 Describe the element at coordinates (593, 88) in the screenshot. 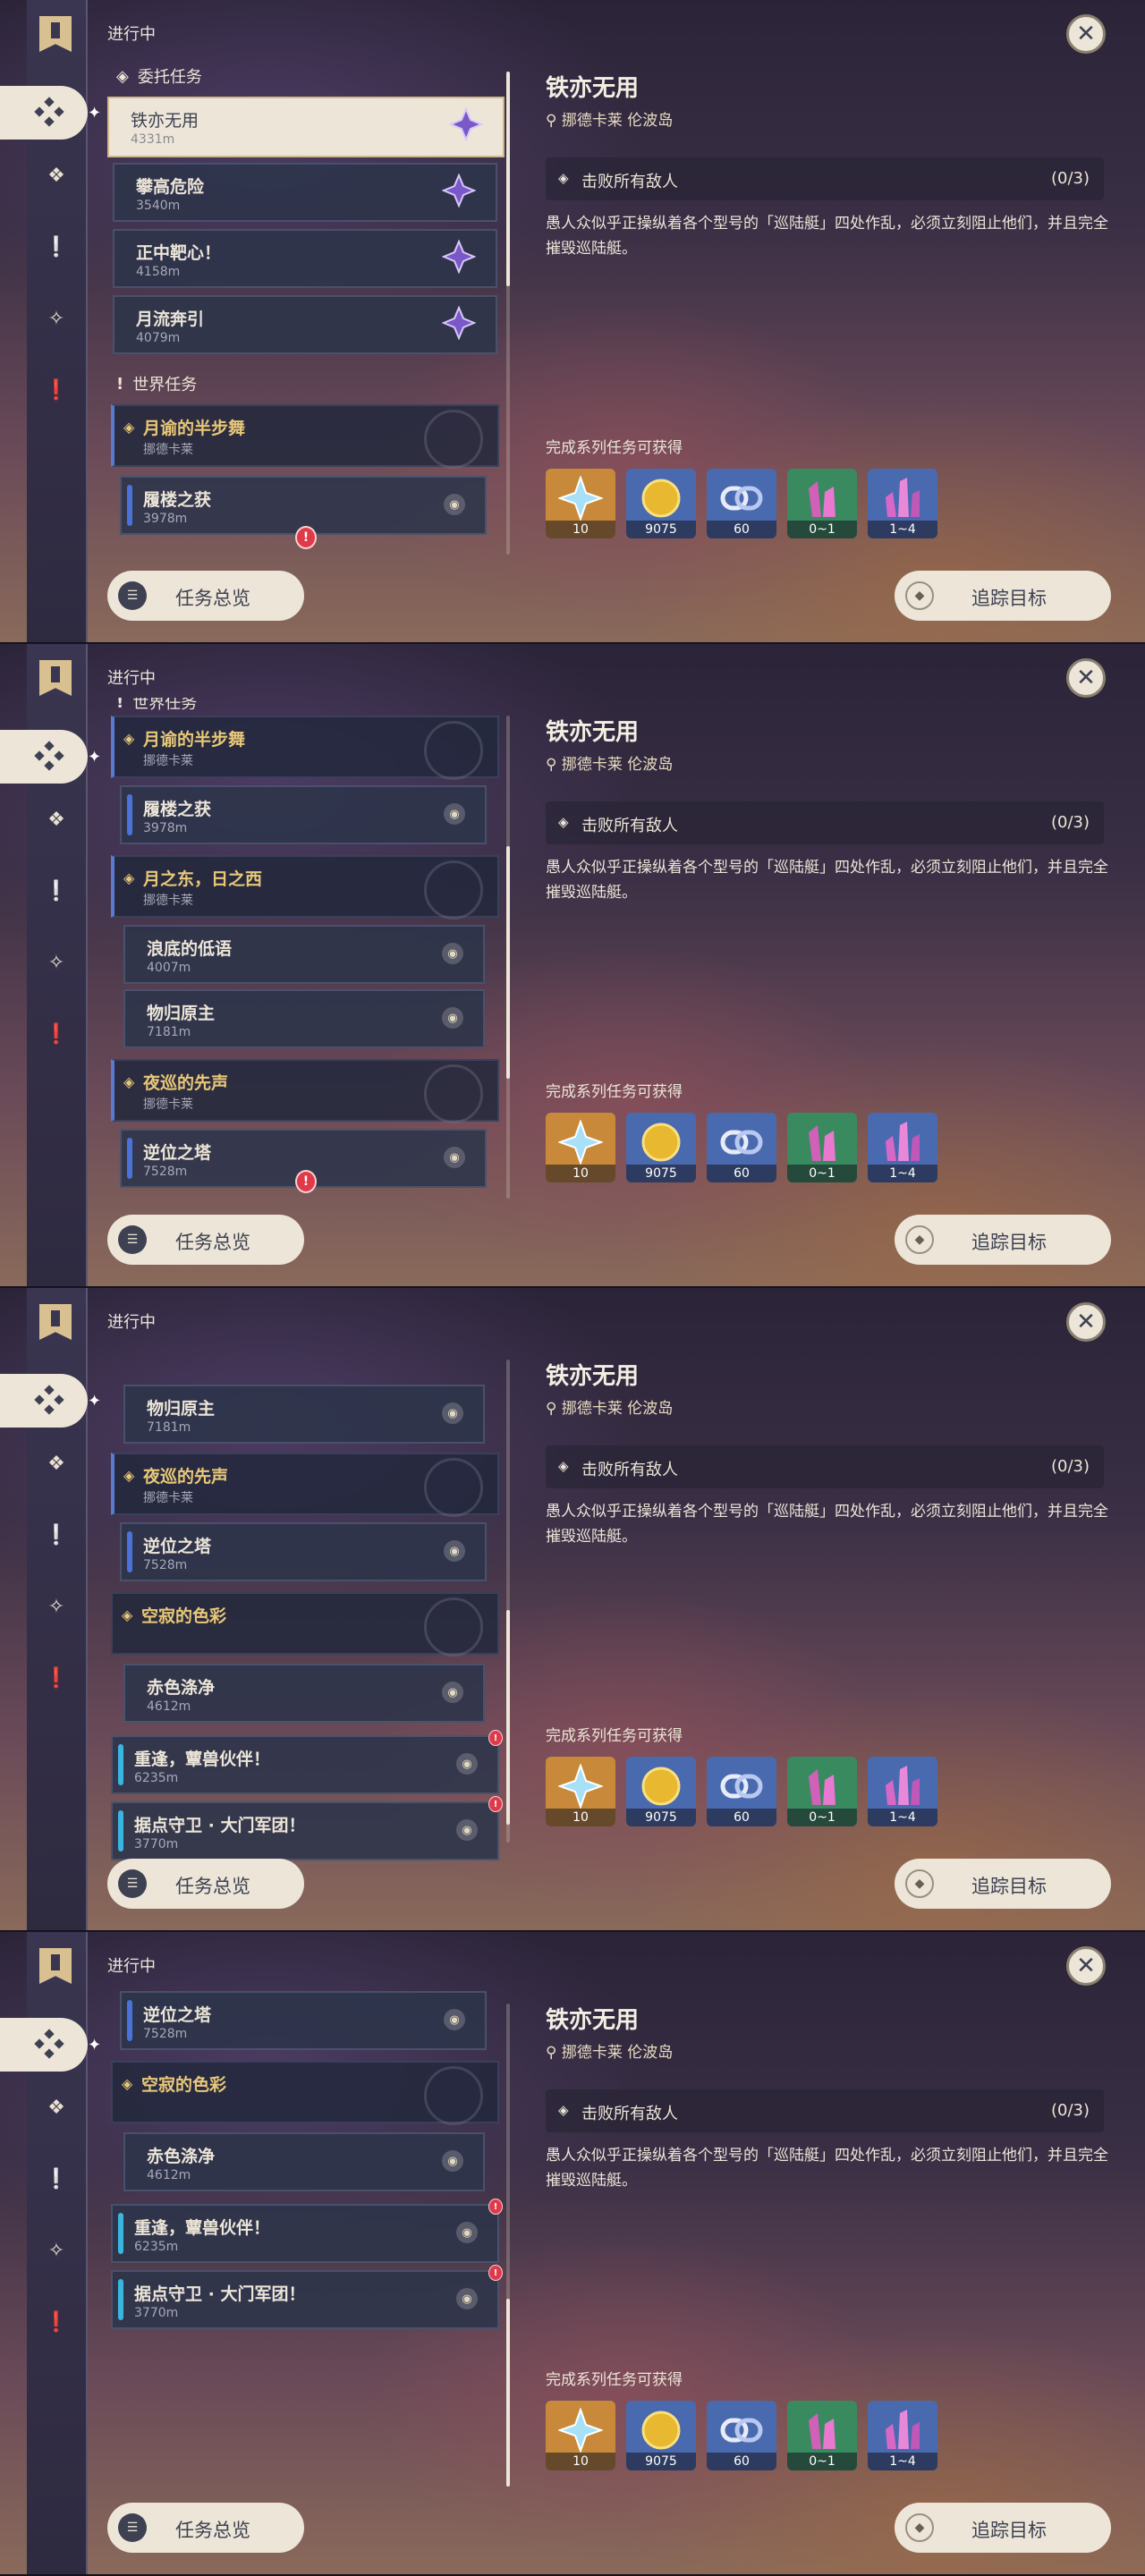

I see `quest-title: 铁亦无用` at that location.